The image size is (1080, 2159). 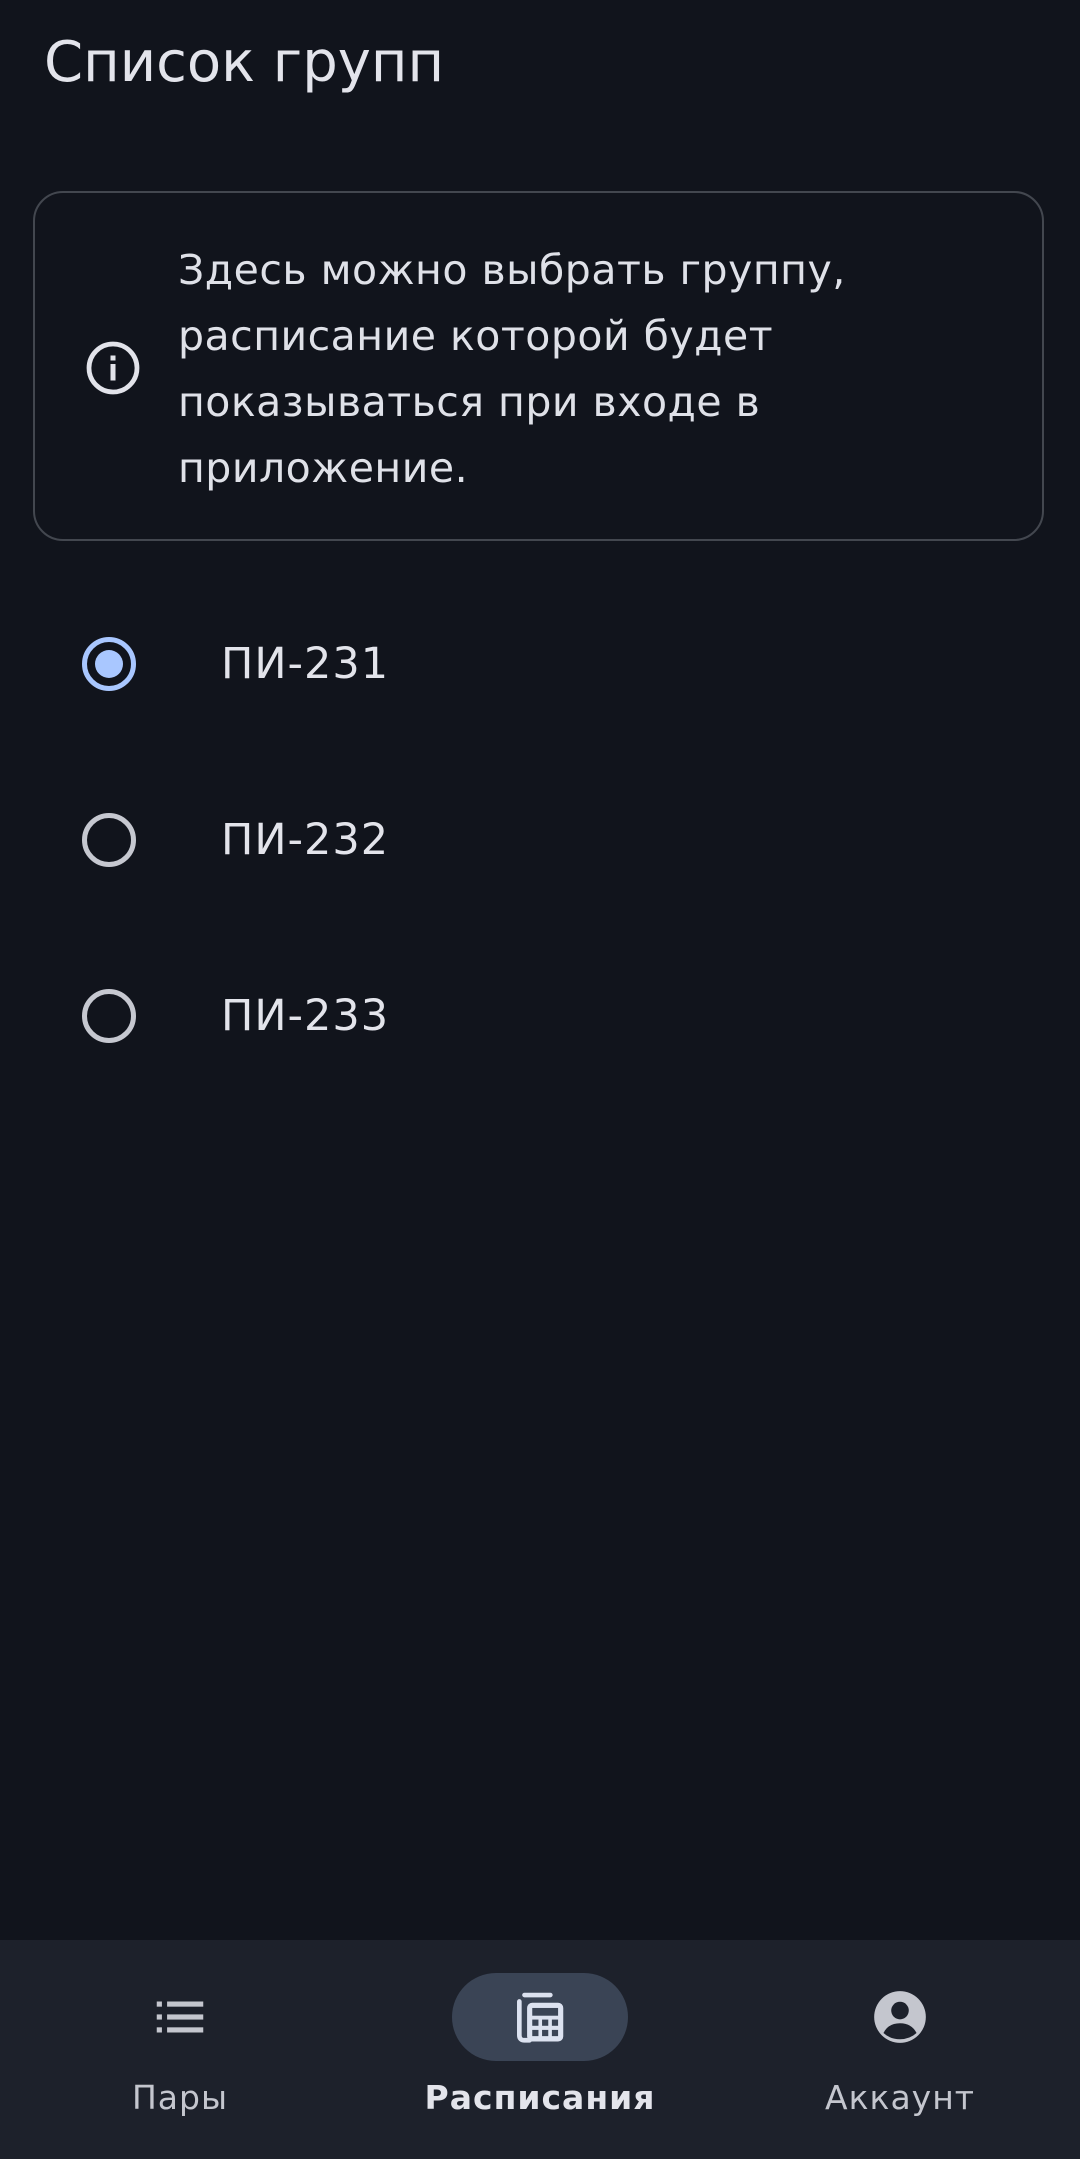 What do you see at coordinates (900, 2049) in the screenshot?
I see `nav-item-account: Аккаунт` at bounding box center [900, 2049].